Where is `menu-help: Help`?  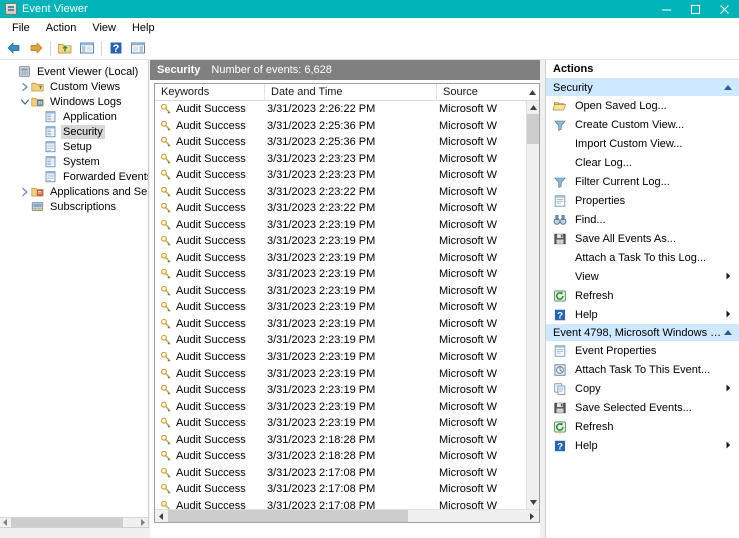
menu-help: Help is located at coordinates (143, 27).